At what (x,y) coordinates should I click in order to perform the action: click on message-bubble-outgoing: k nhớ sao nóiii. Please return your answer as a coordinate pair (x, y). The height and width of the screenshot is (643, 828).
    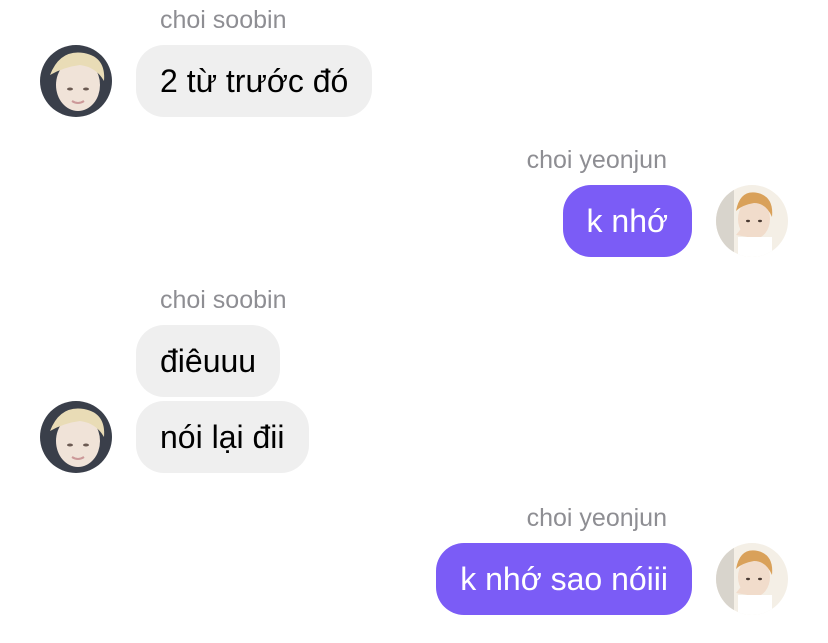
    Looking at the image, I should click on (564, 579).